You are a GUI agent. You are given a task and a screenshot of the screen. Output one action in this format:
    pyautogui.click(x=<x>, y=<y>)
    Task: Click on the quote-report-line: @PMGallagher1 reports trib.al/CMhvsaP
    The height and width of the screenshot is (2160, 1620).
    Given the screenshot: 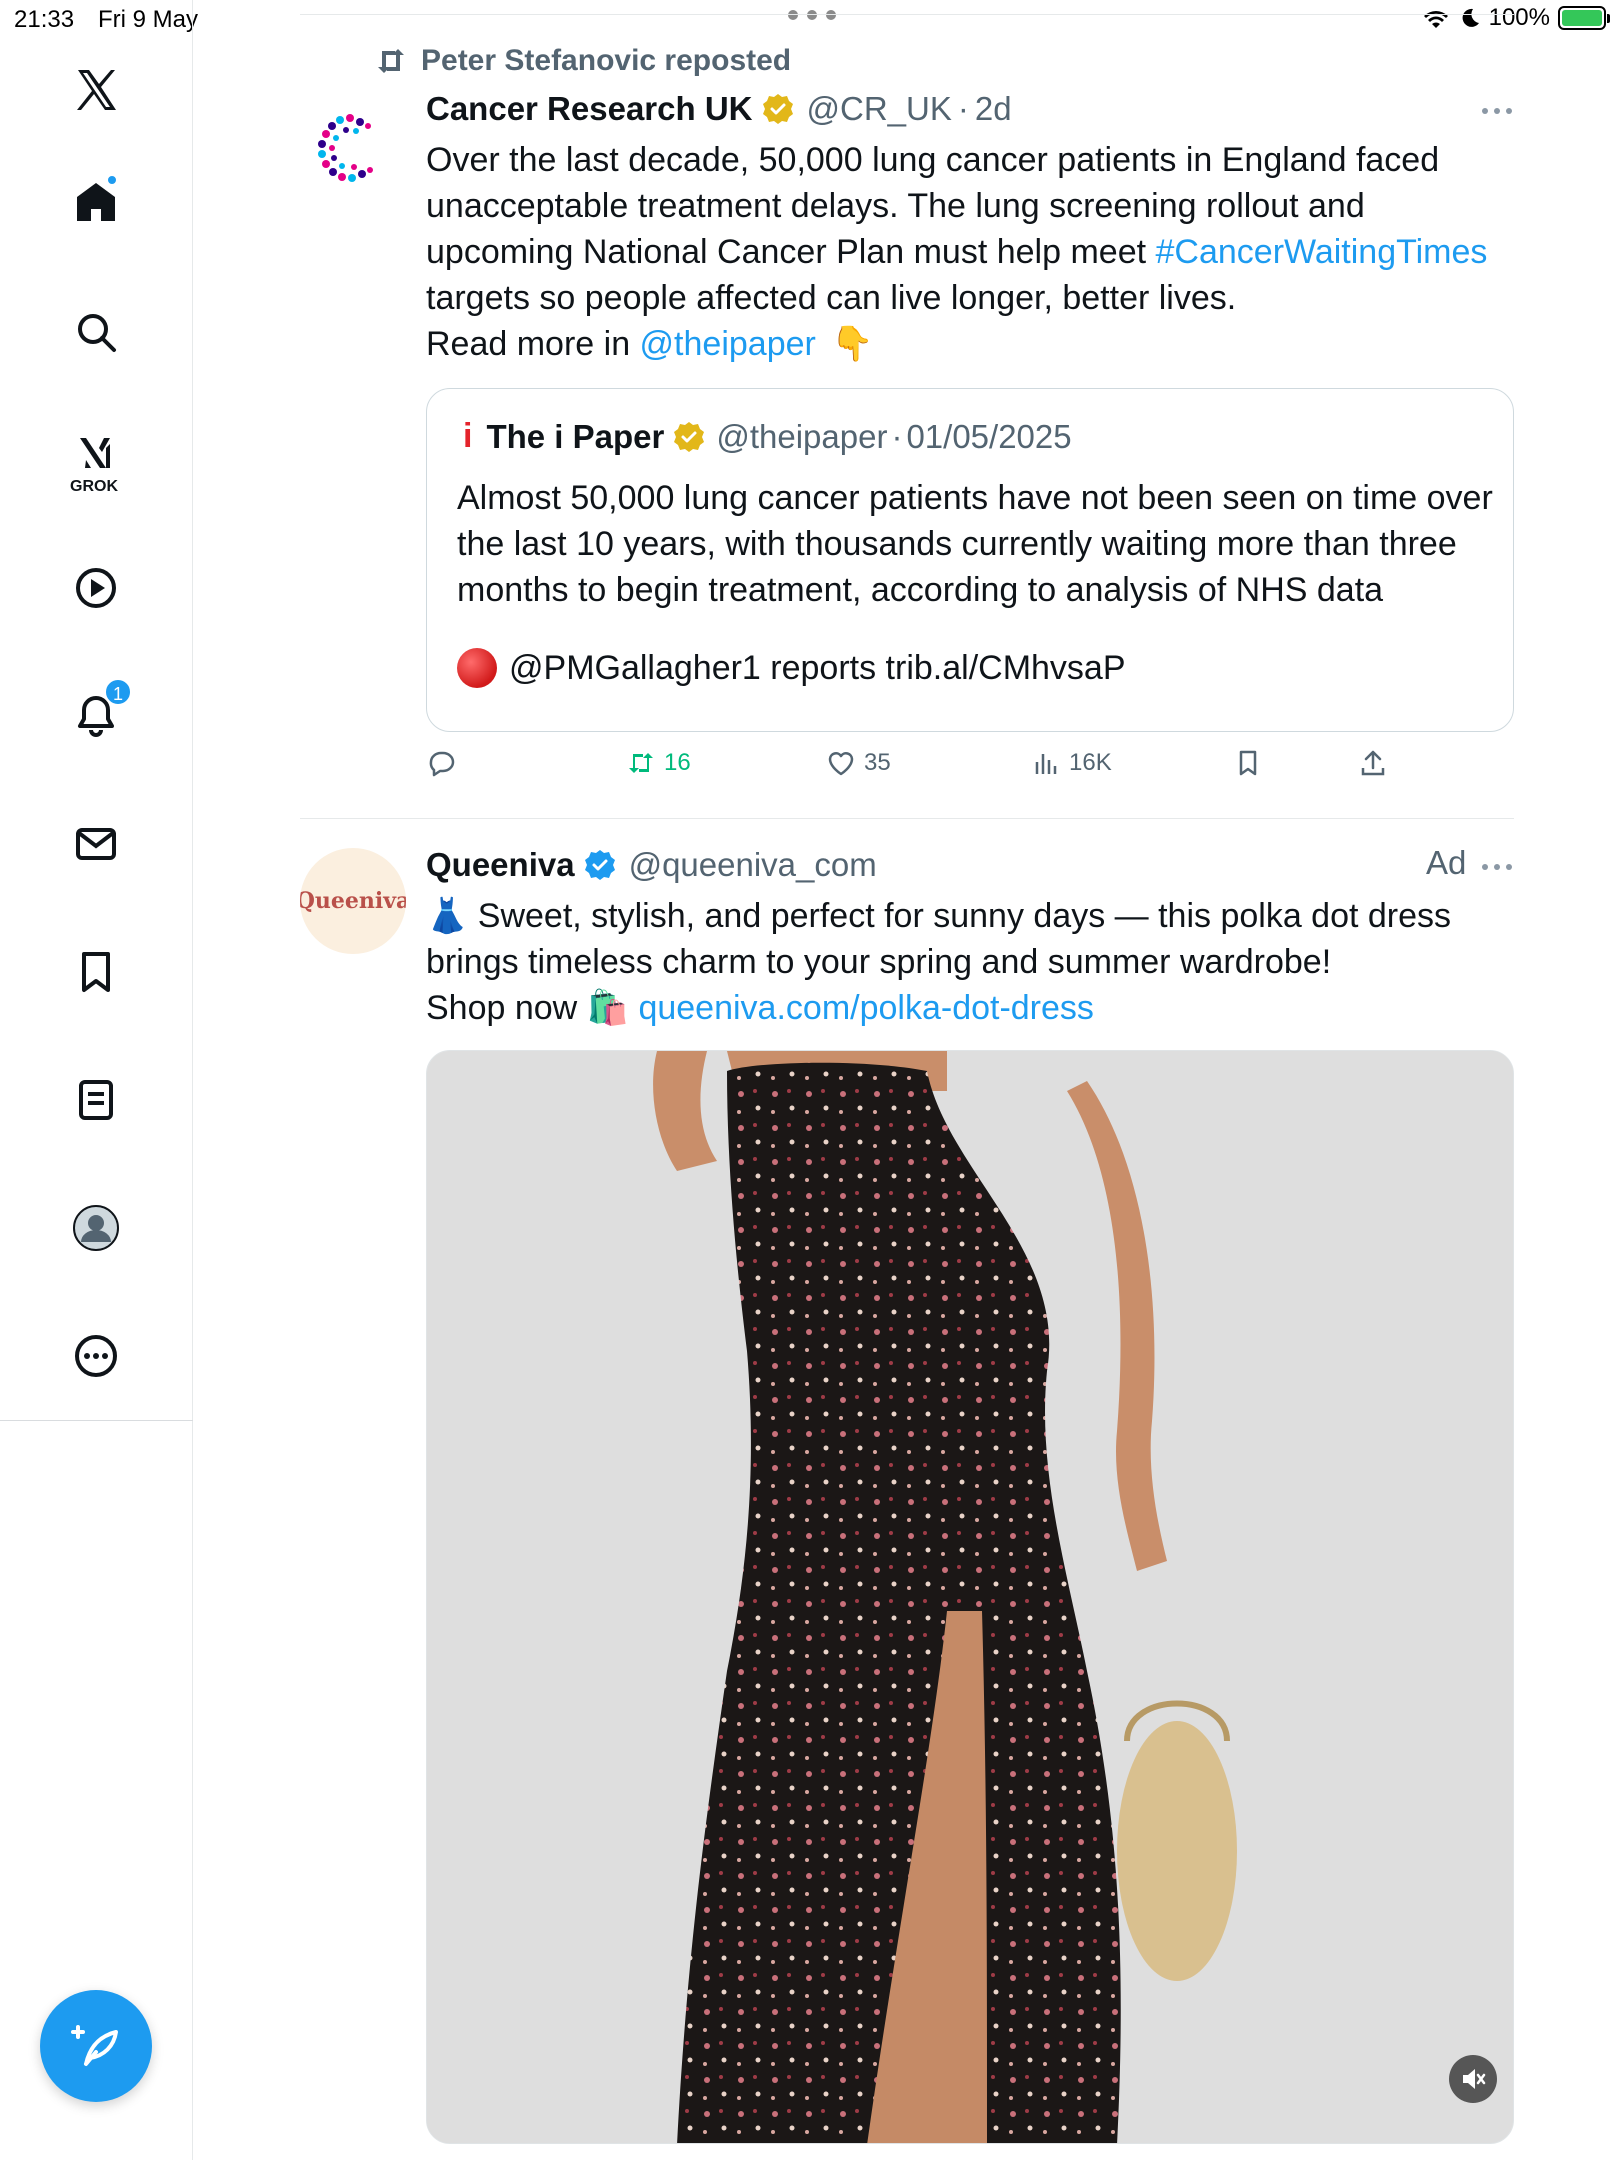 What is the action you would take?
    pyautogui.click(x=791, y=668)
    